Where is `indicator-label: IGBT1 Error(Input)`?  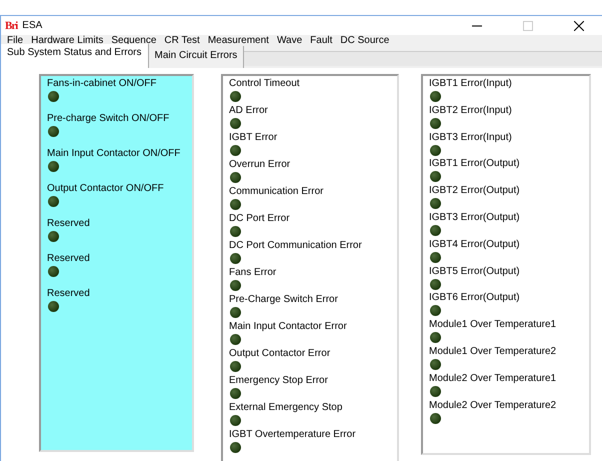
indicator-label: IGBT1 Error(Input) is located at coordinates (470, 83).